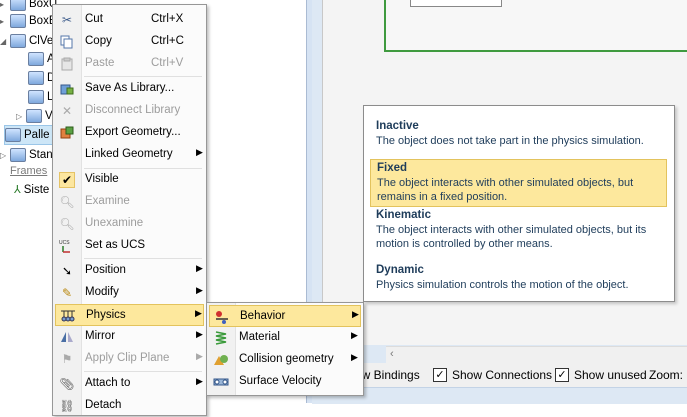  I want to click on show-bindings-label: ow Bindings, so click(387, 375).